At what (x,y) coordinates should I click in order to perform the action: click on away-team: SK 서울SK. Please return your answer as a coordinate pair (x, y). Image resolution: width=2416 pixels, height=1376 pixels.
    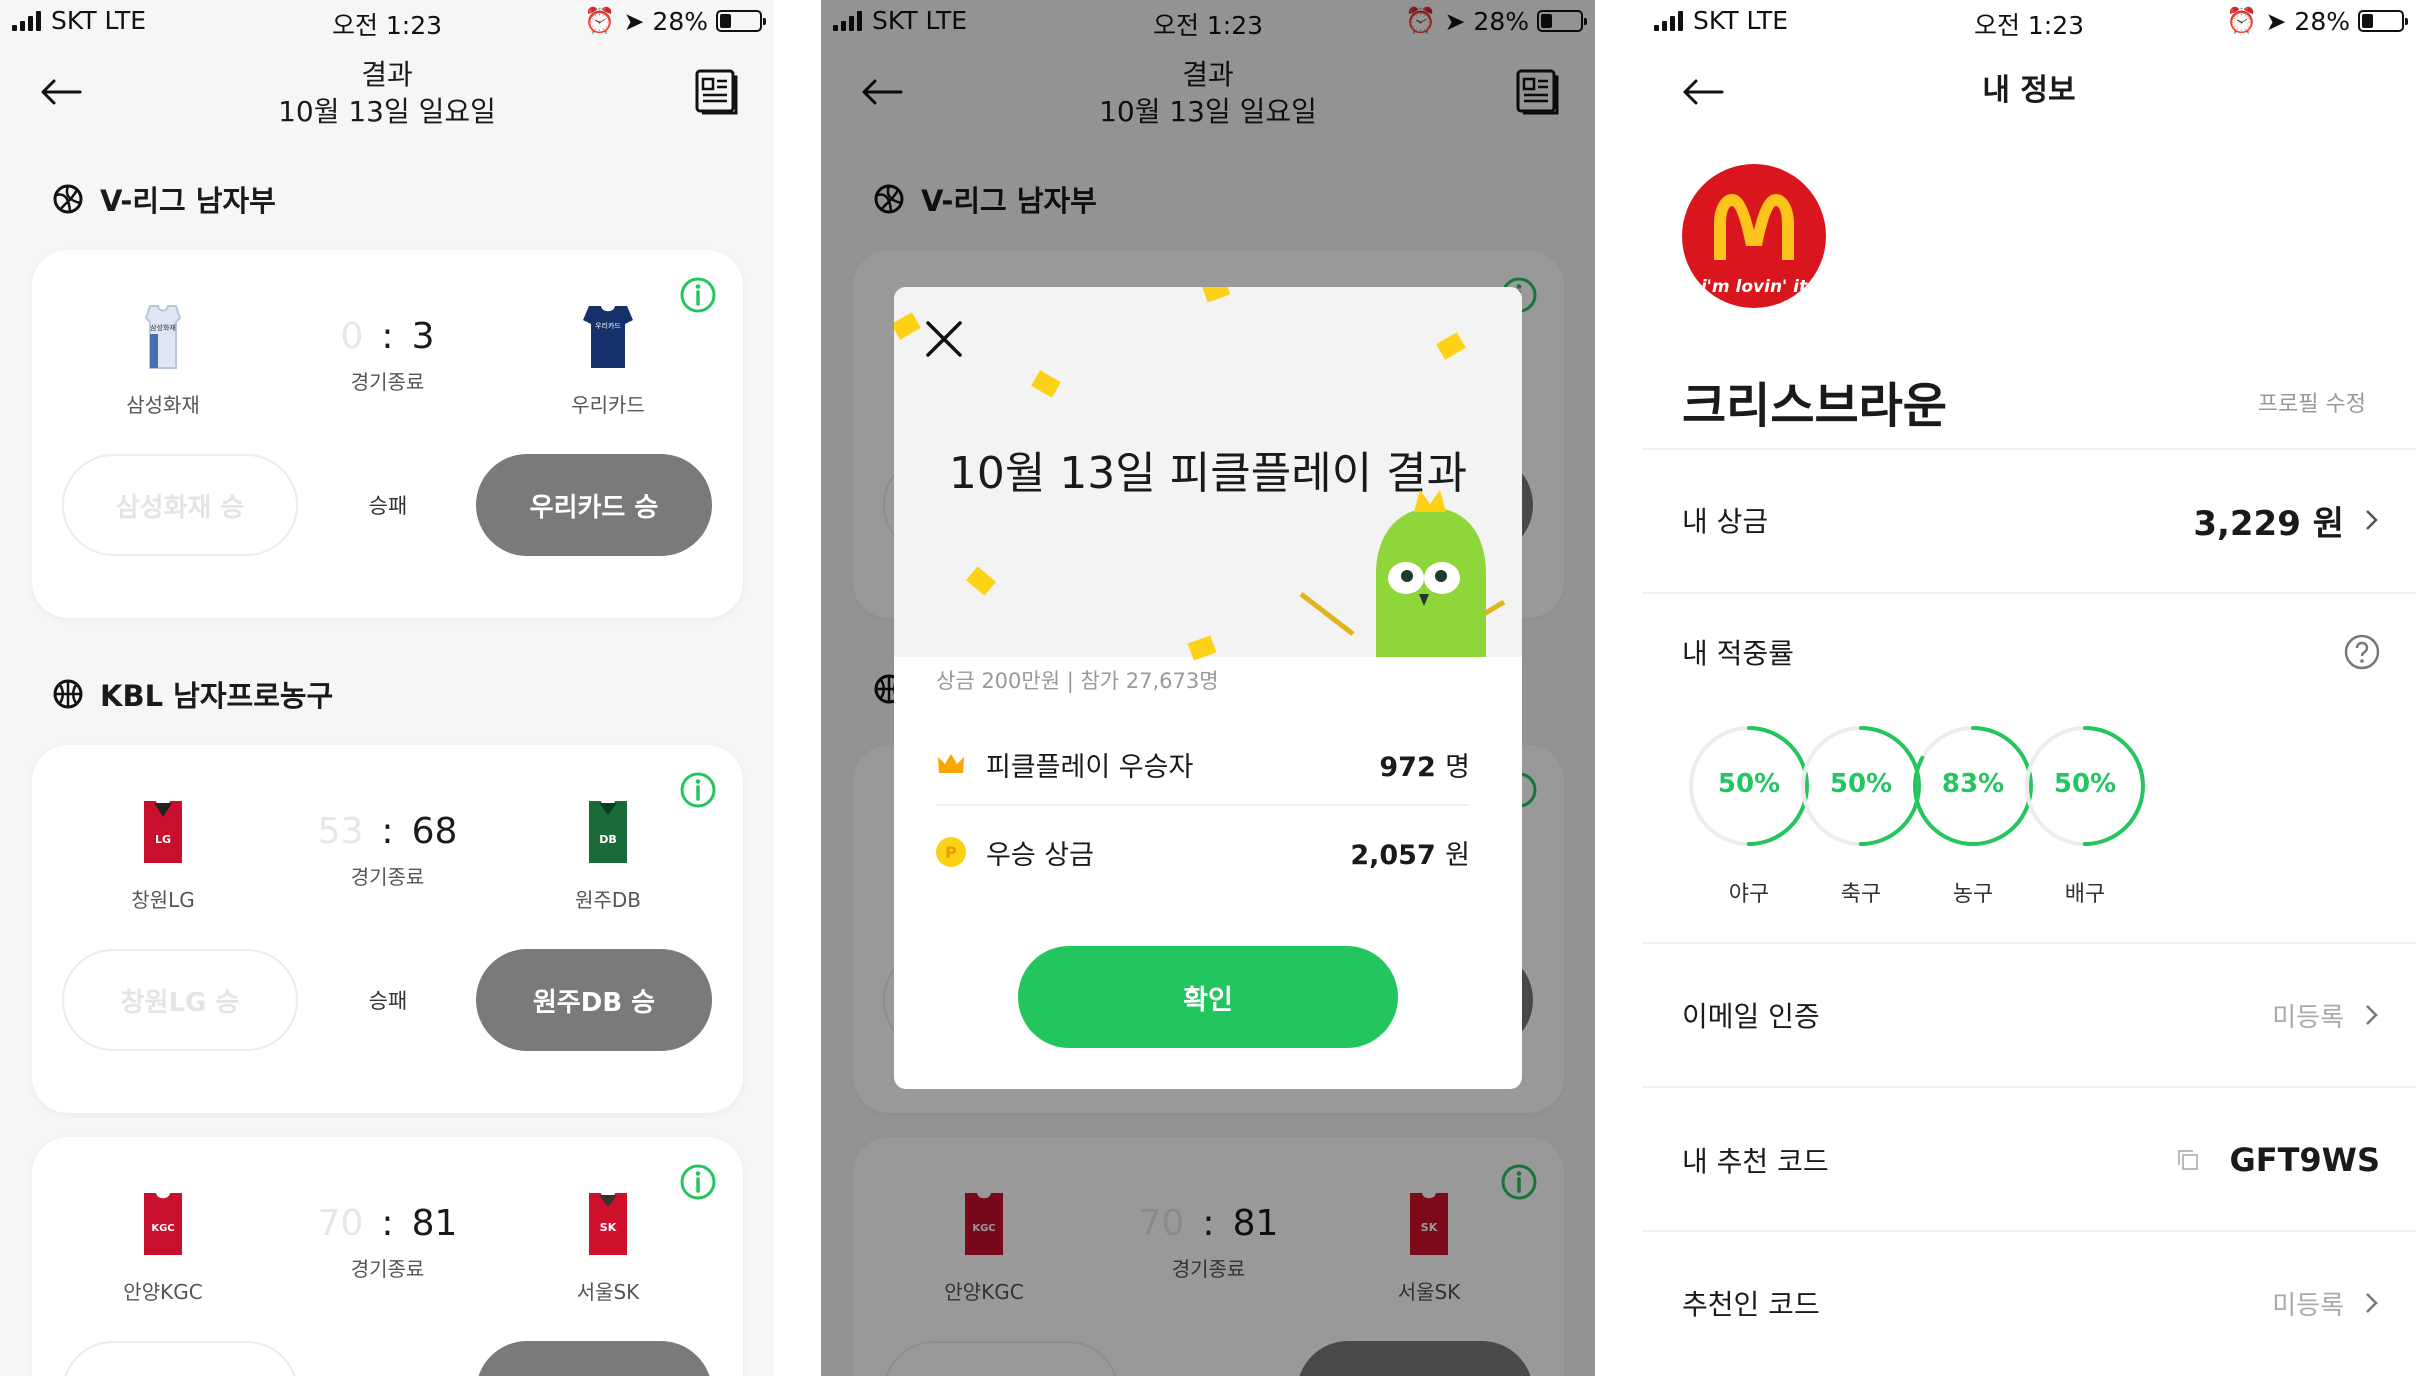
    Looking at the image, I should click on (608, 1248).